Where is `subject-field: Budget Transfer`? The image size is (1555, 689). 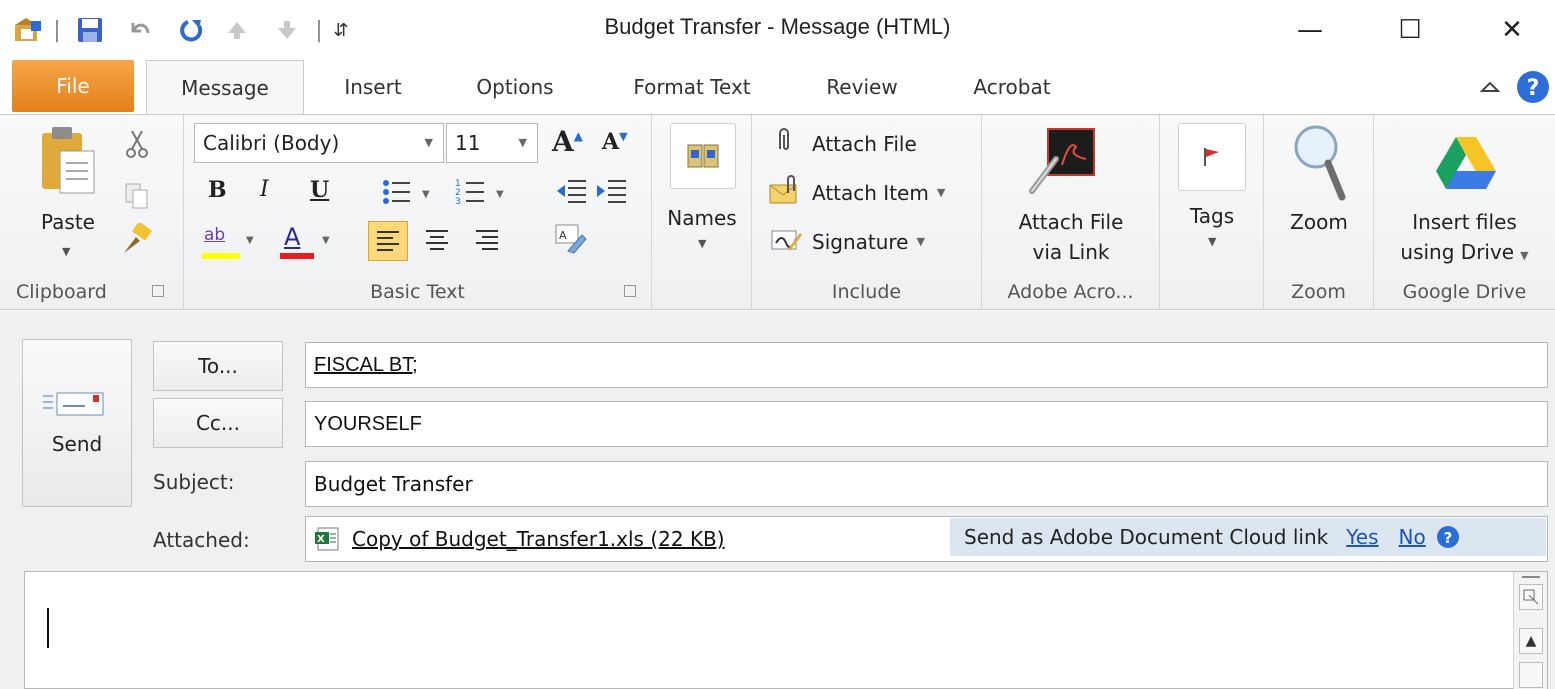 subject-field: Budget Transfer is located at coordinates (926, 484).